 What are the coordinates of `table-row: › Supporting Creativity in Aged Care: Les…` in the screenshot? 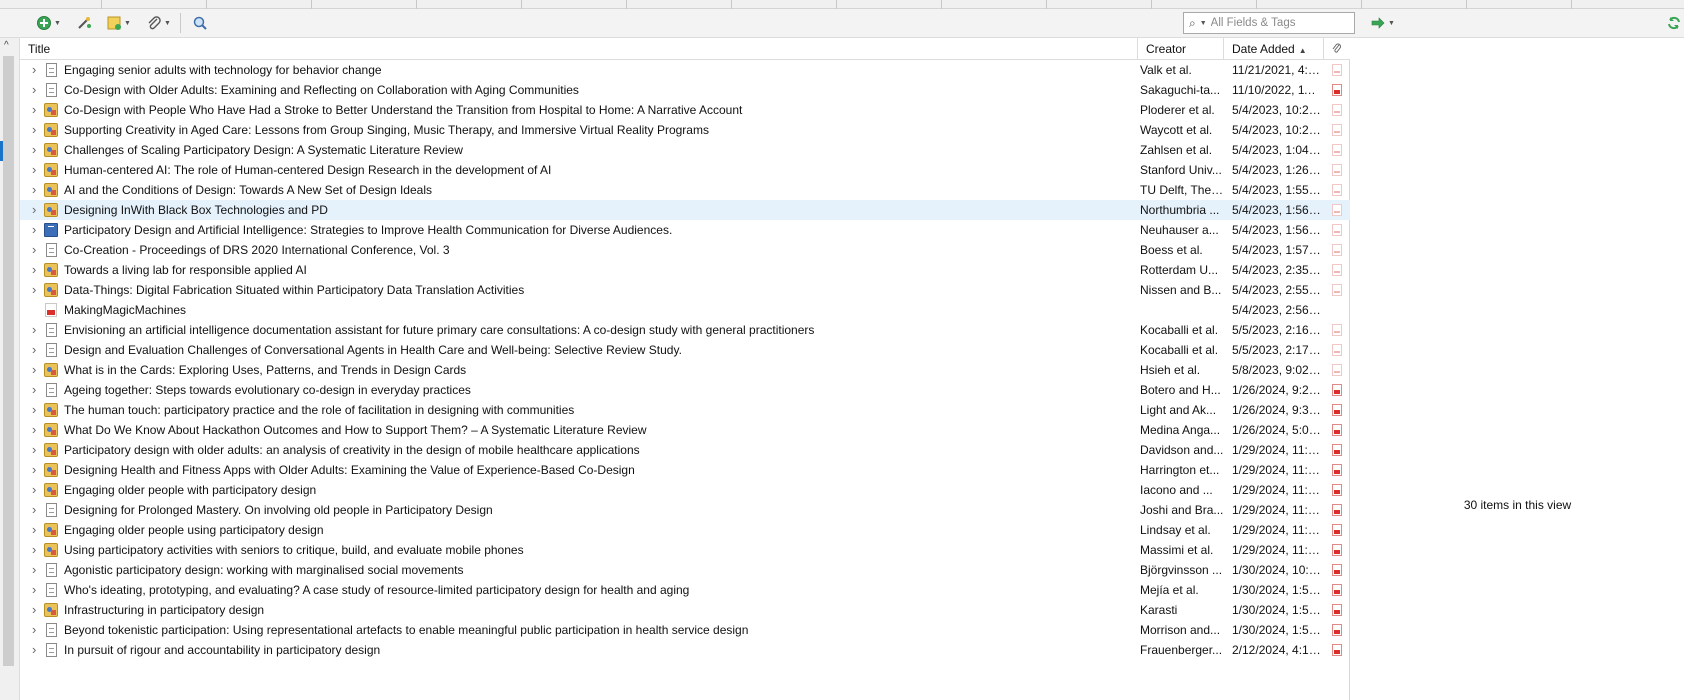 It's located at (685, 130).